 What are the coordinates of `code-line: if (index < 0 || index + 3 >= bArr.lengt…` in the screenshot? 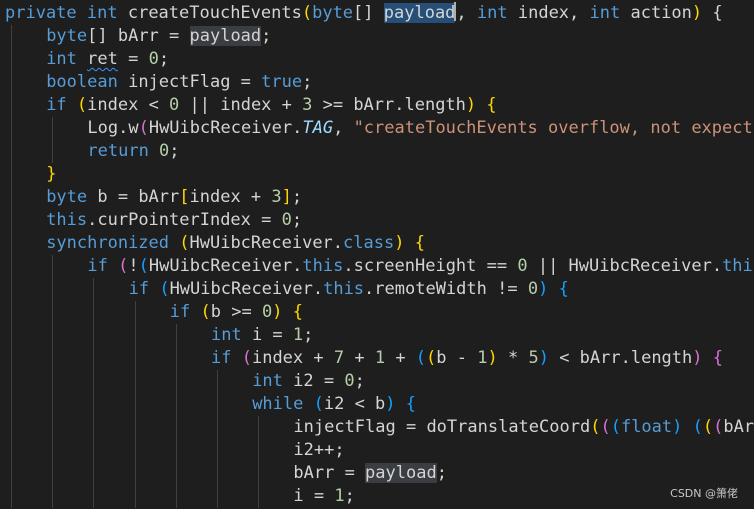 It's located at (377, 105).